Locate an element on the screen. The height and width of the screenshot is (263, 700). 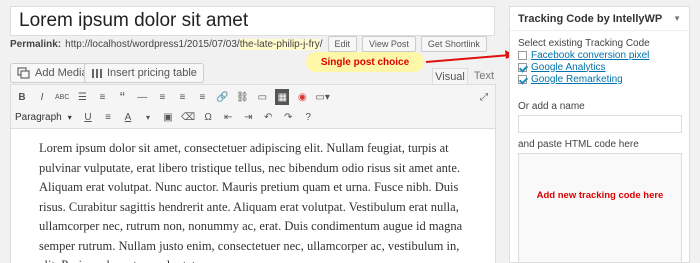
add-media-button: Add Media is located at coordinates (52, 73).